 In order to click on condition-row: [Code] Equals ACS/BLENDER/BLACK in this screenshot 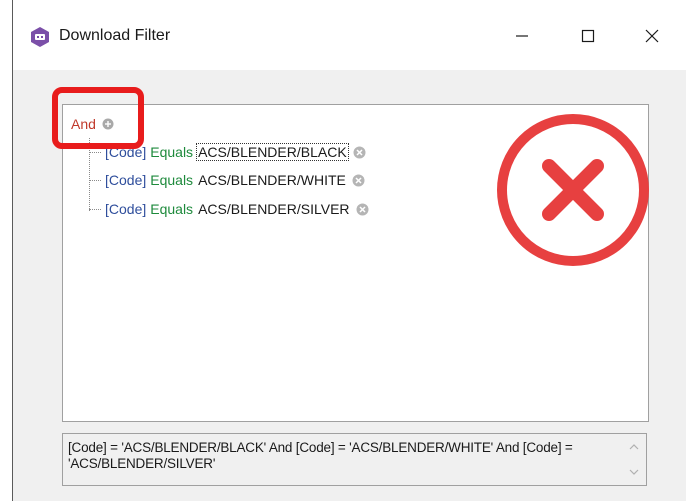, I will do `click(227, 152)`.